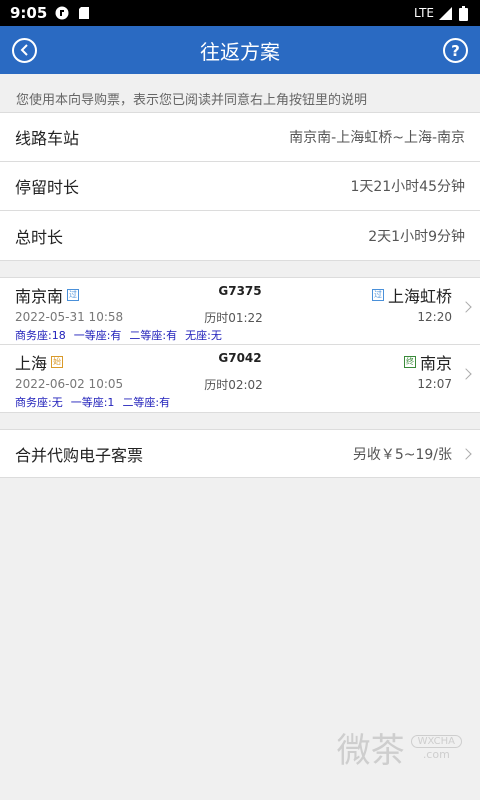 This screenshot has width=480, height=800. What do you see at coordinates (407, 187) in the screenshot?
I see `info-value: 1天21小时45分钟` at bounding box center [407, 187].